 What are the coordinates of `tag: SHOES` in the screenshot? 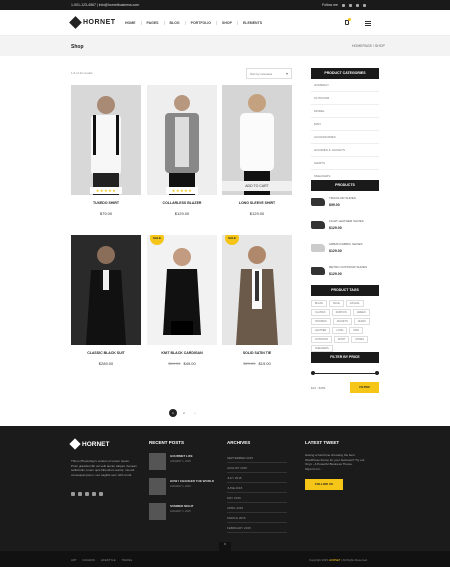 It's located at (360, 339).